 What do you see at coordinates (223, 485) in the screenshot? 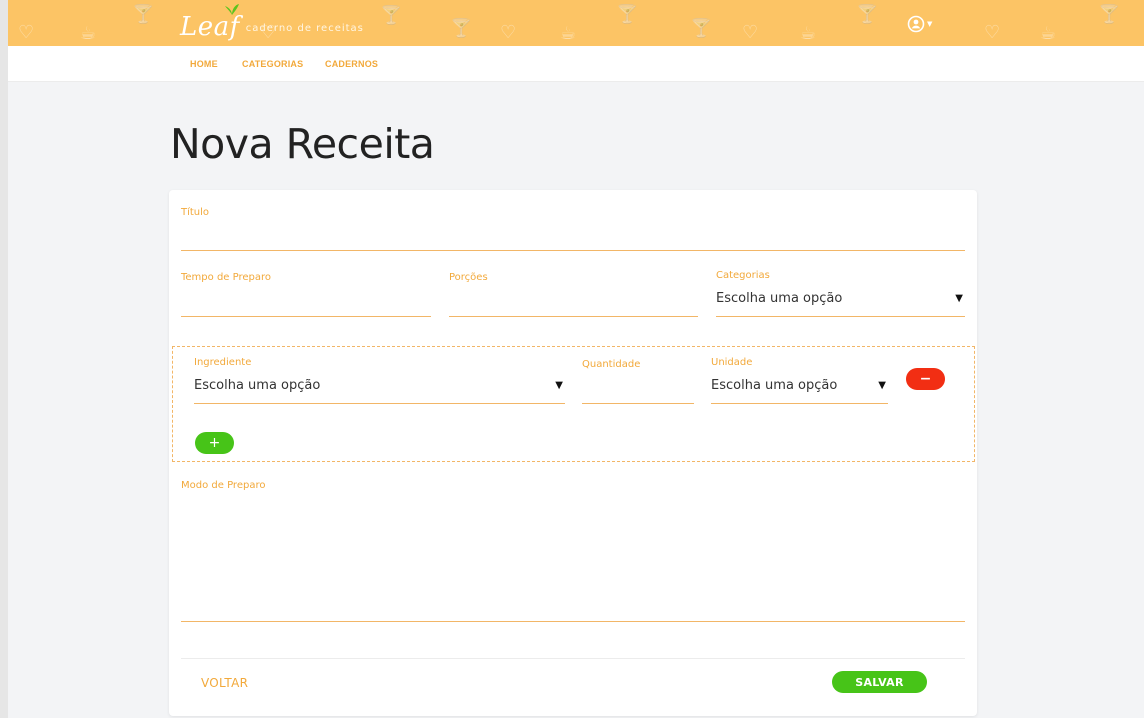
I see `modo-preparo-label: Modo de Preparo` at bounding box center [223, 485].